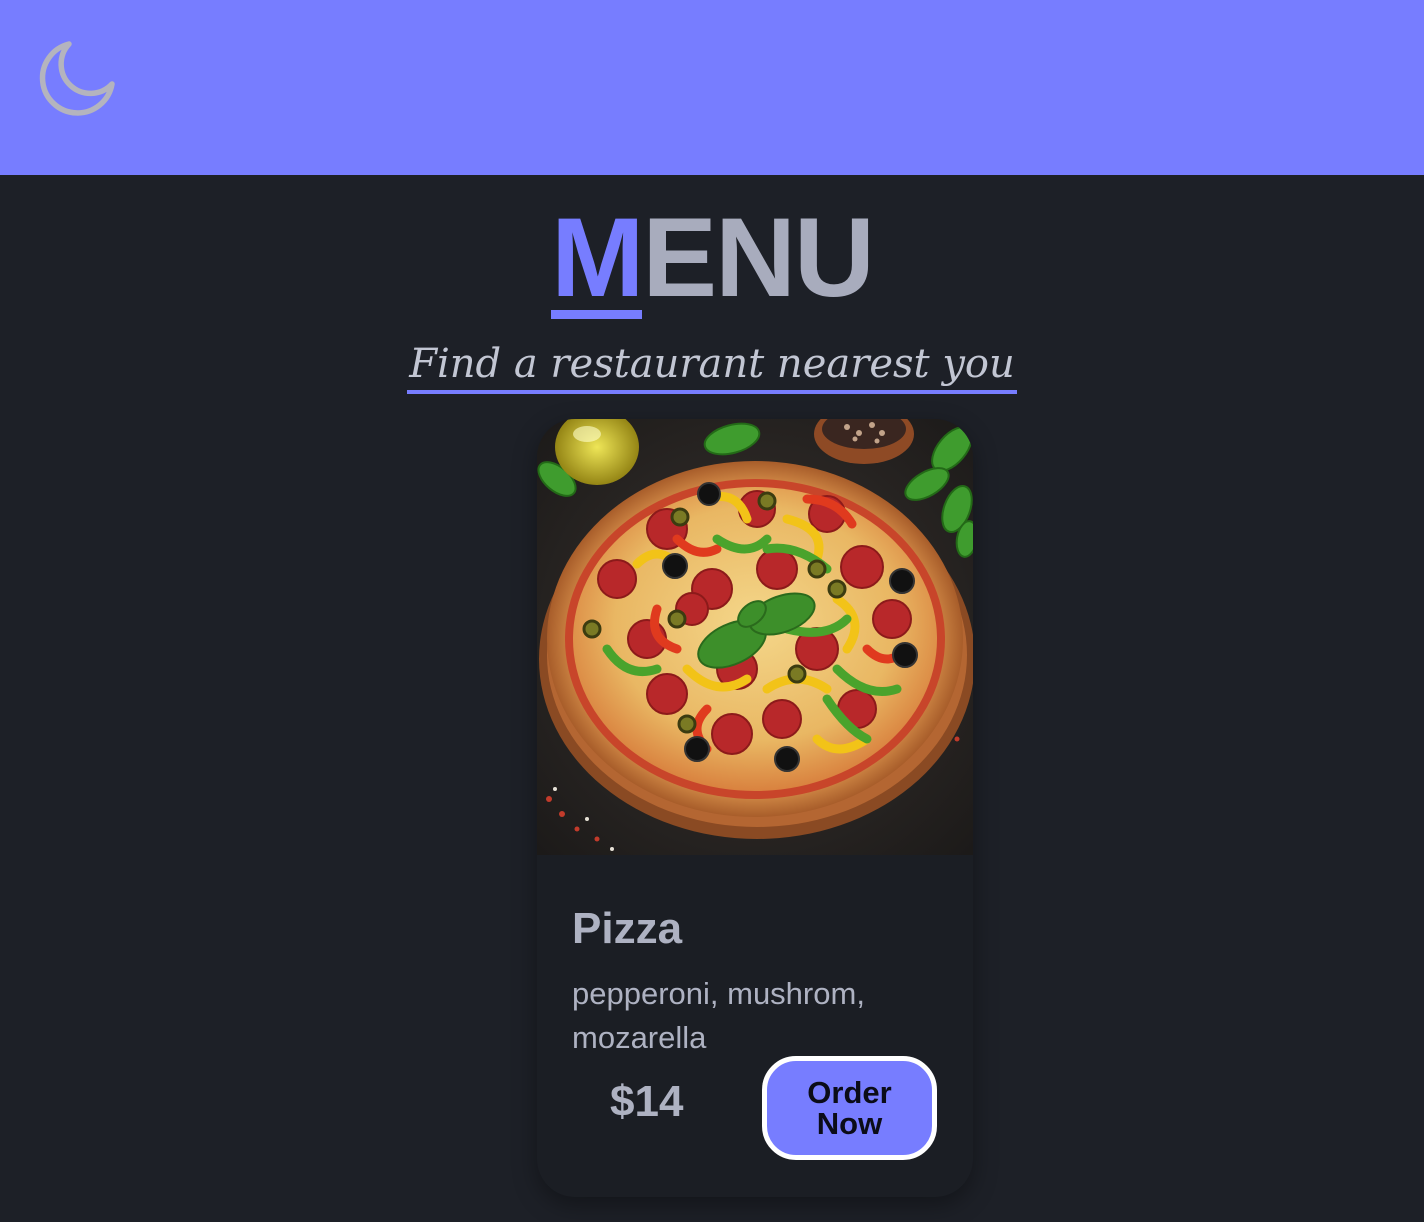 This screenshot has width=1424, height=1222. I want to click on order-now-button: Order Now, so click(849, 1108).